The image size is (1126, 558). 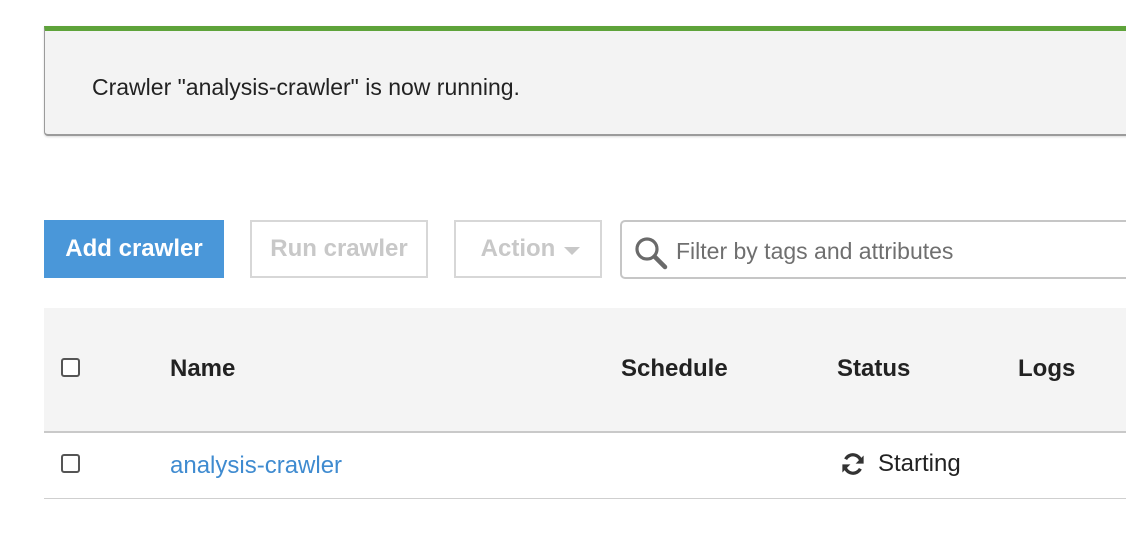 What do you see at coordinates (572, 251) in the screenshot?
I see `chevron-down-icon` at bounding box center [572, 251].